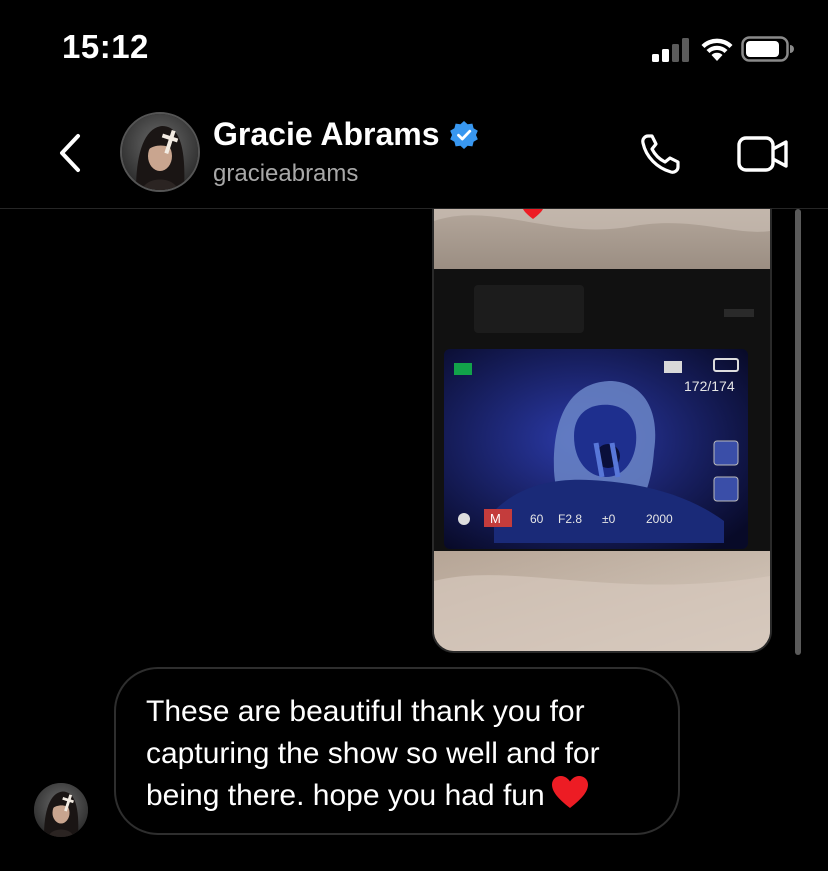 This screenshot has width=828, height=871. Describe the element at coordinates (764, 154) in the screenshot. I see `video-call-icon` at that location.